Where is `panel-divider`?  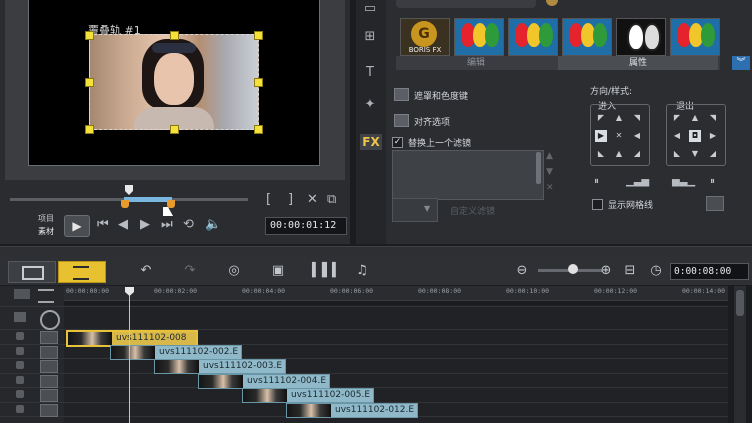 panel-divider is located at coordinates (376, 251).